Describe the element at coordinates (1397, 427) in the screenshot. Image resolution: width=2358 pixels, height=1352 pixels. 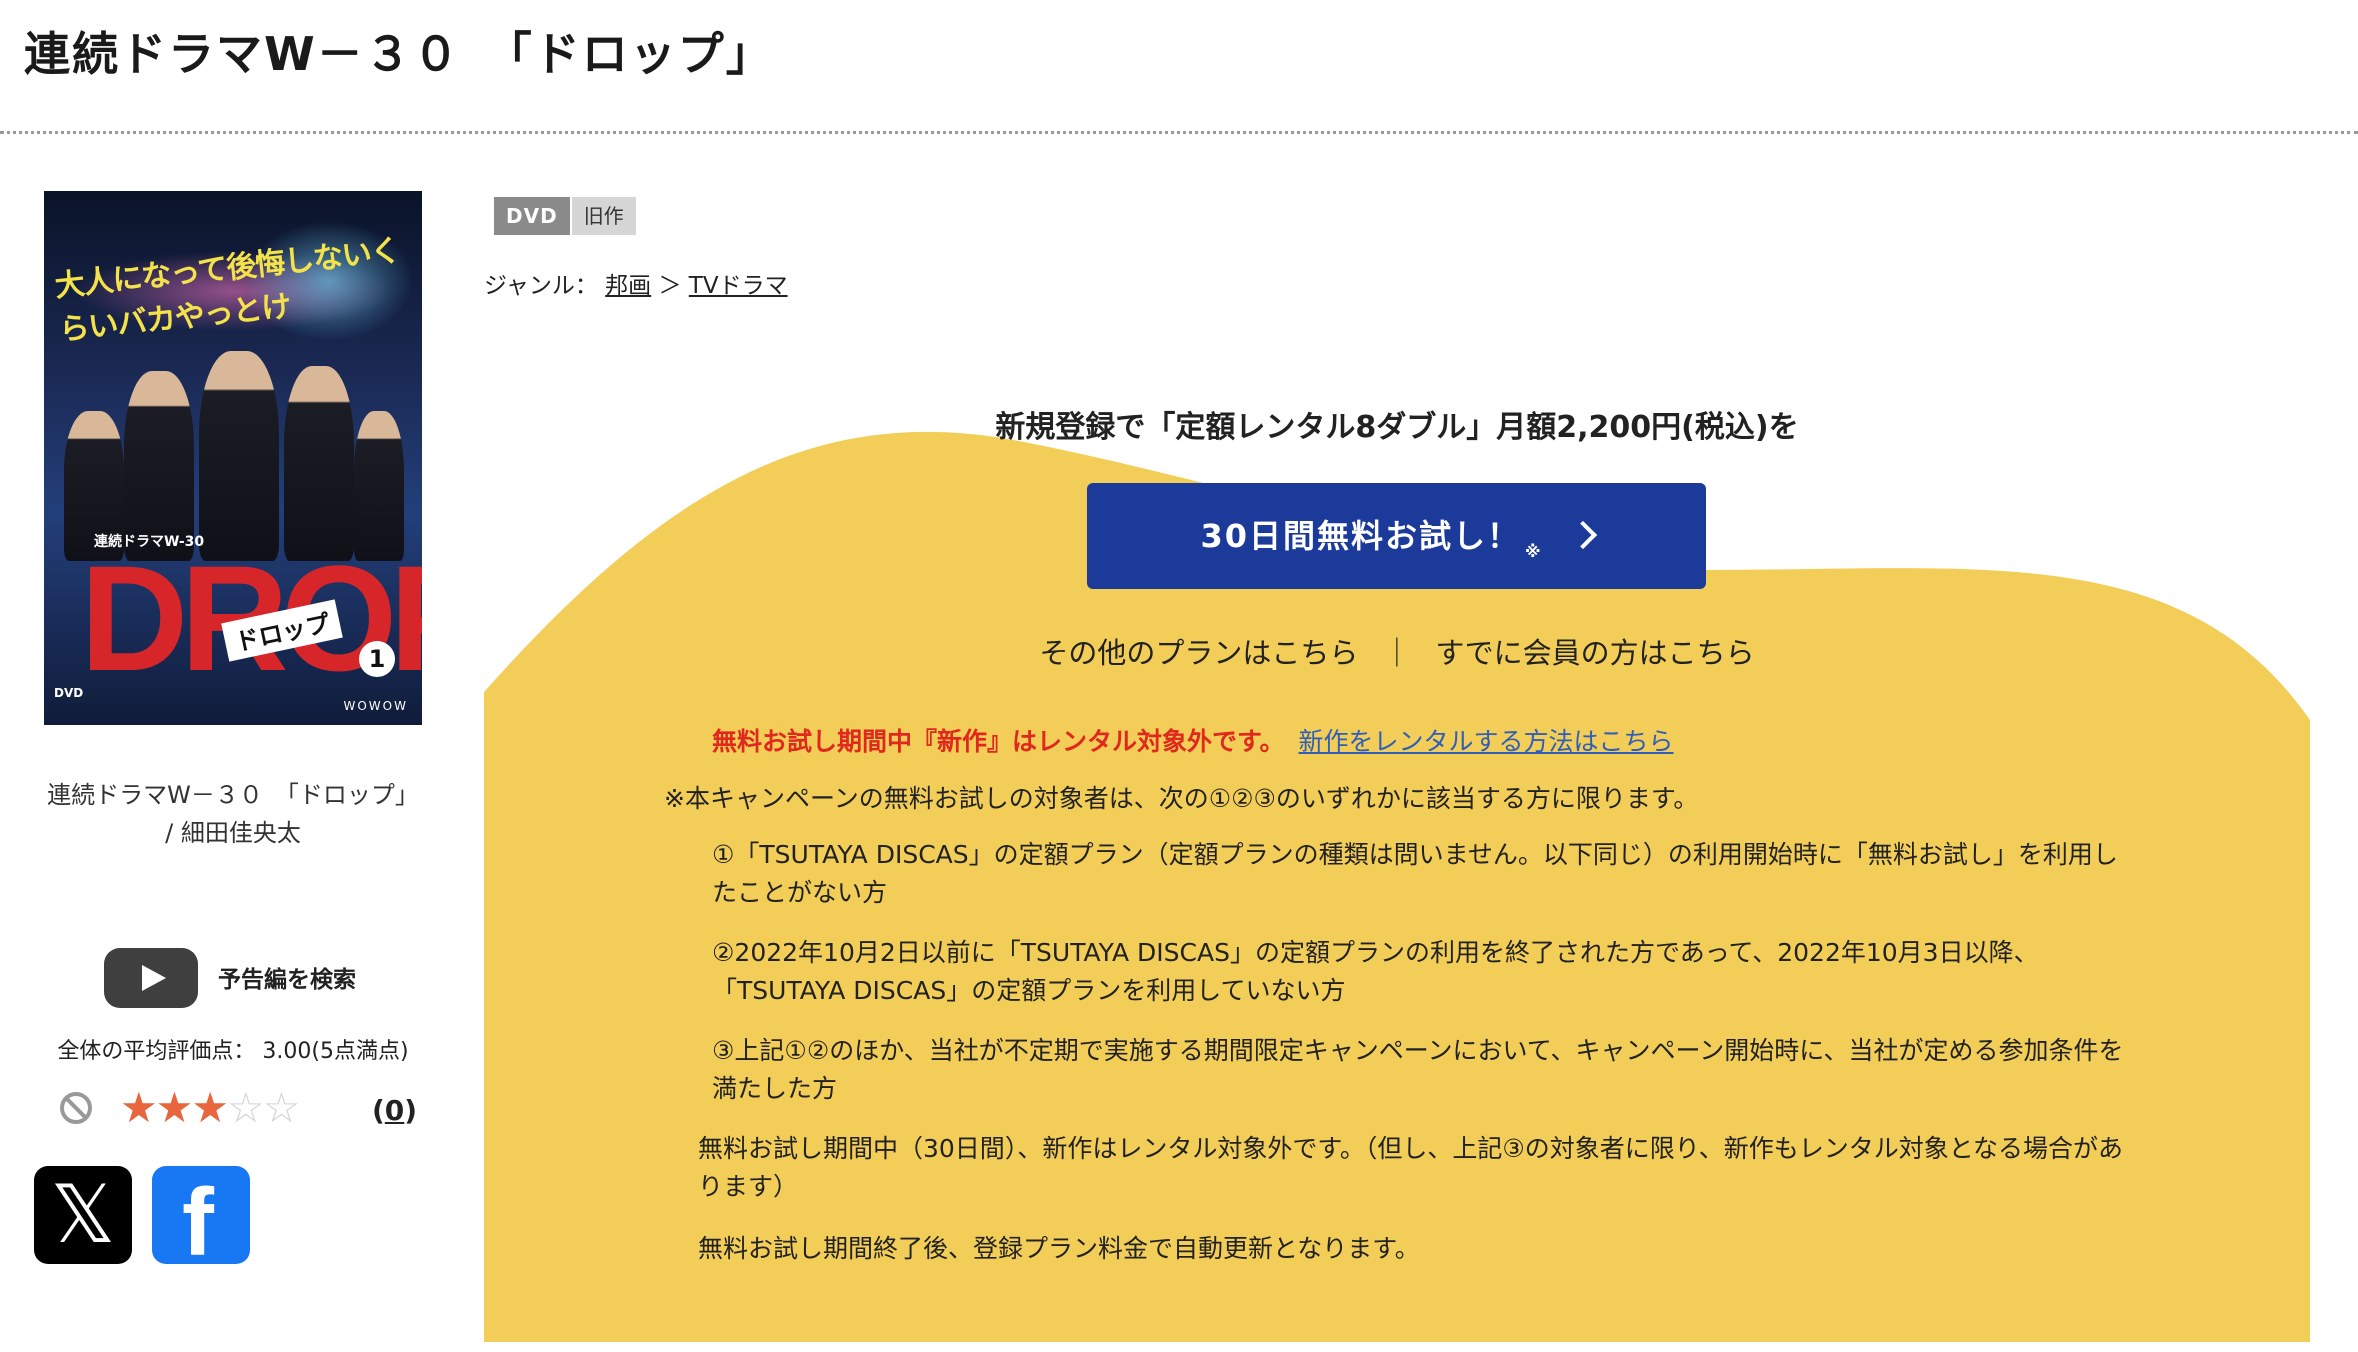
I see `promo-headline: 新規登録で「定額レンタル8ダブル」月額2,200円(税込)を` at that location.